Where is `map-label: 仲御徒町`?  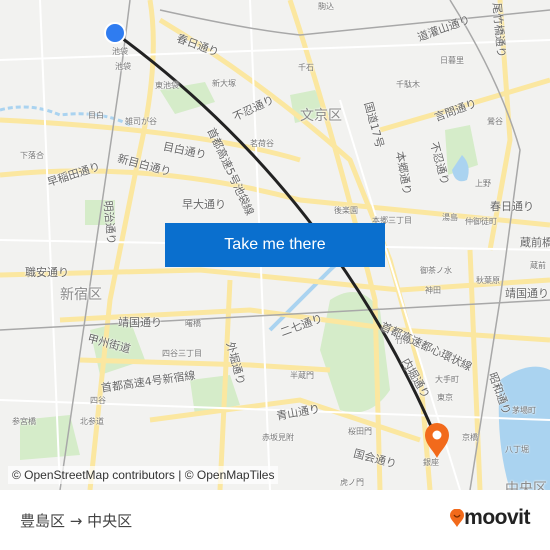 map-label: 仲御徒町 is located at coordinates (481, 221).